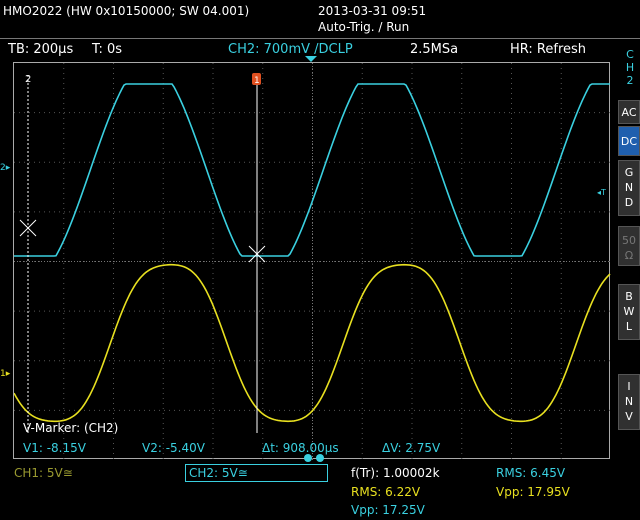  What do you see at coordinates (257, 81) in the screenshot?
I see `cursor2-label: 1` at bounding box center [257, 81].